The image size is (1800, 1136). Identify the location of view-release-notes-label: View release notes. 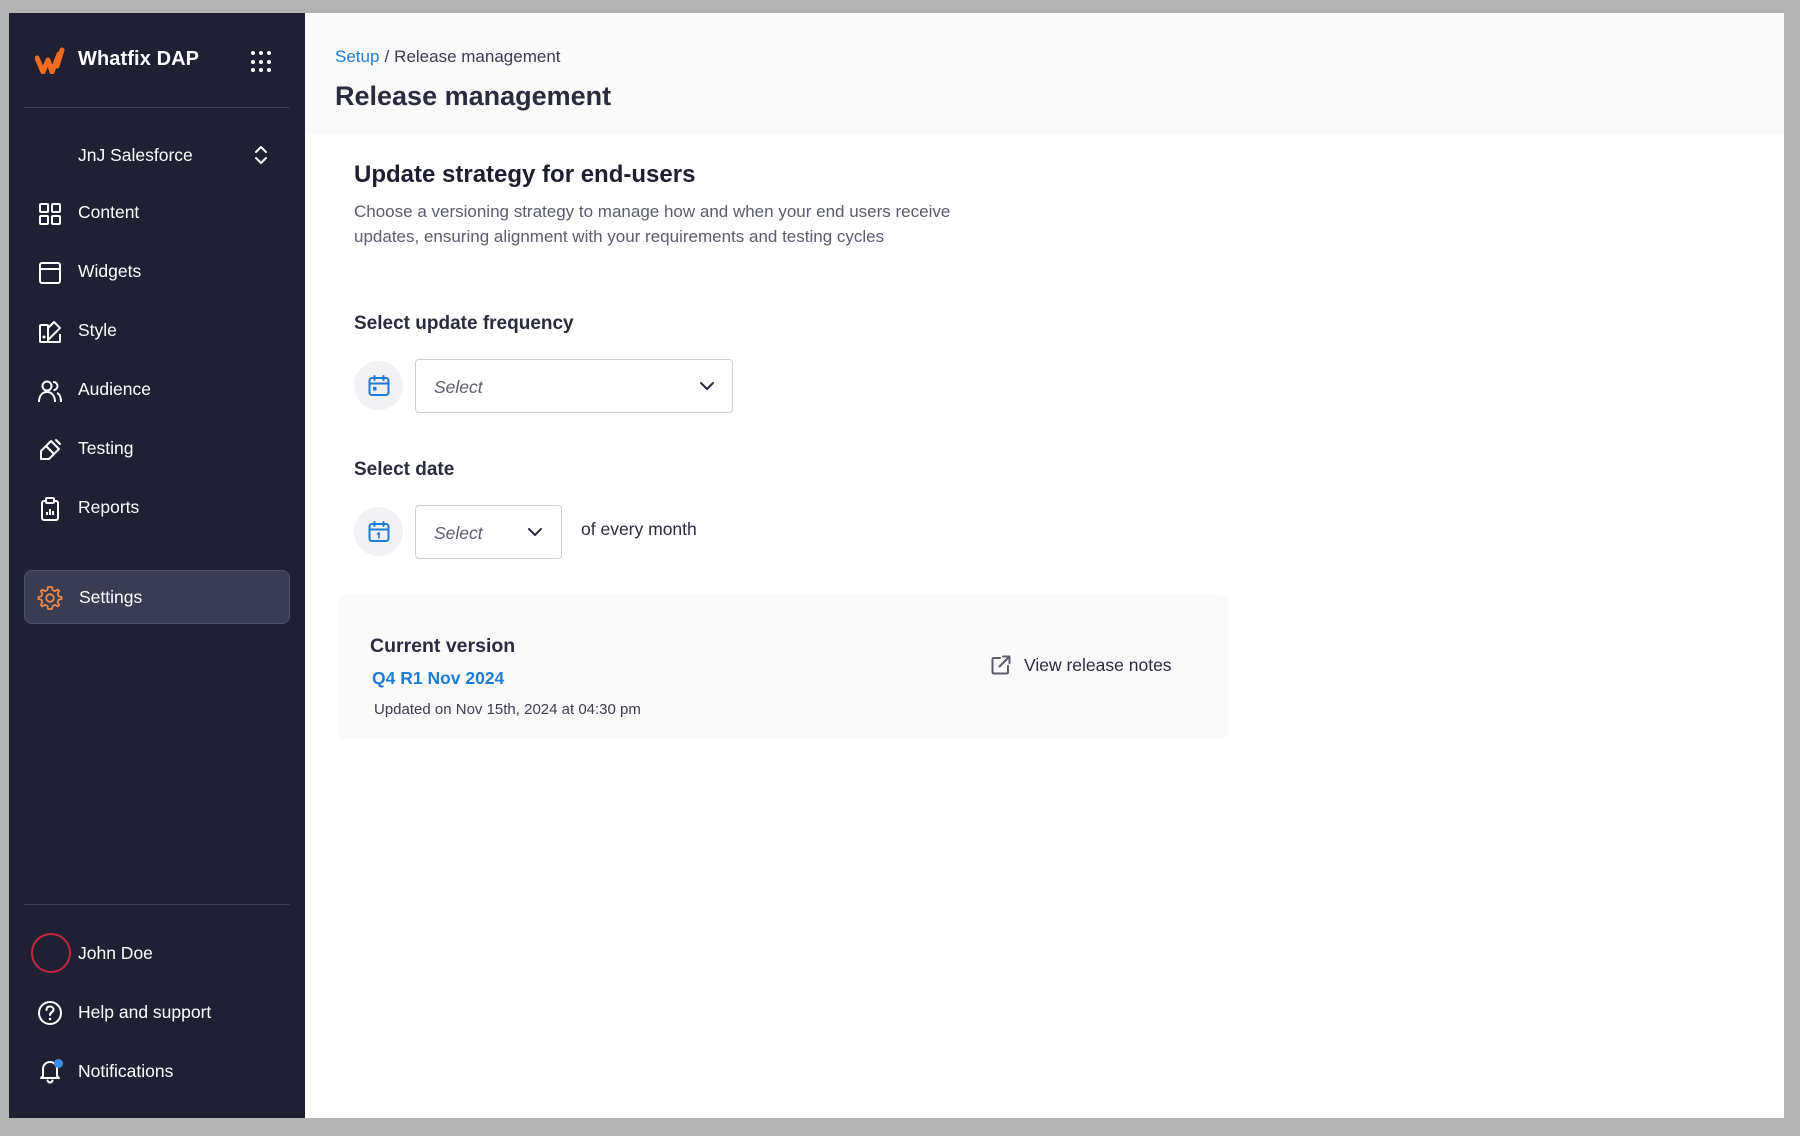
(1098, 664).